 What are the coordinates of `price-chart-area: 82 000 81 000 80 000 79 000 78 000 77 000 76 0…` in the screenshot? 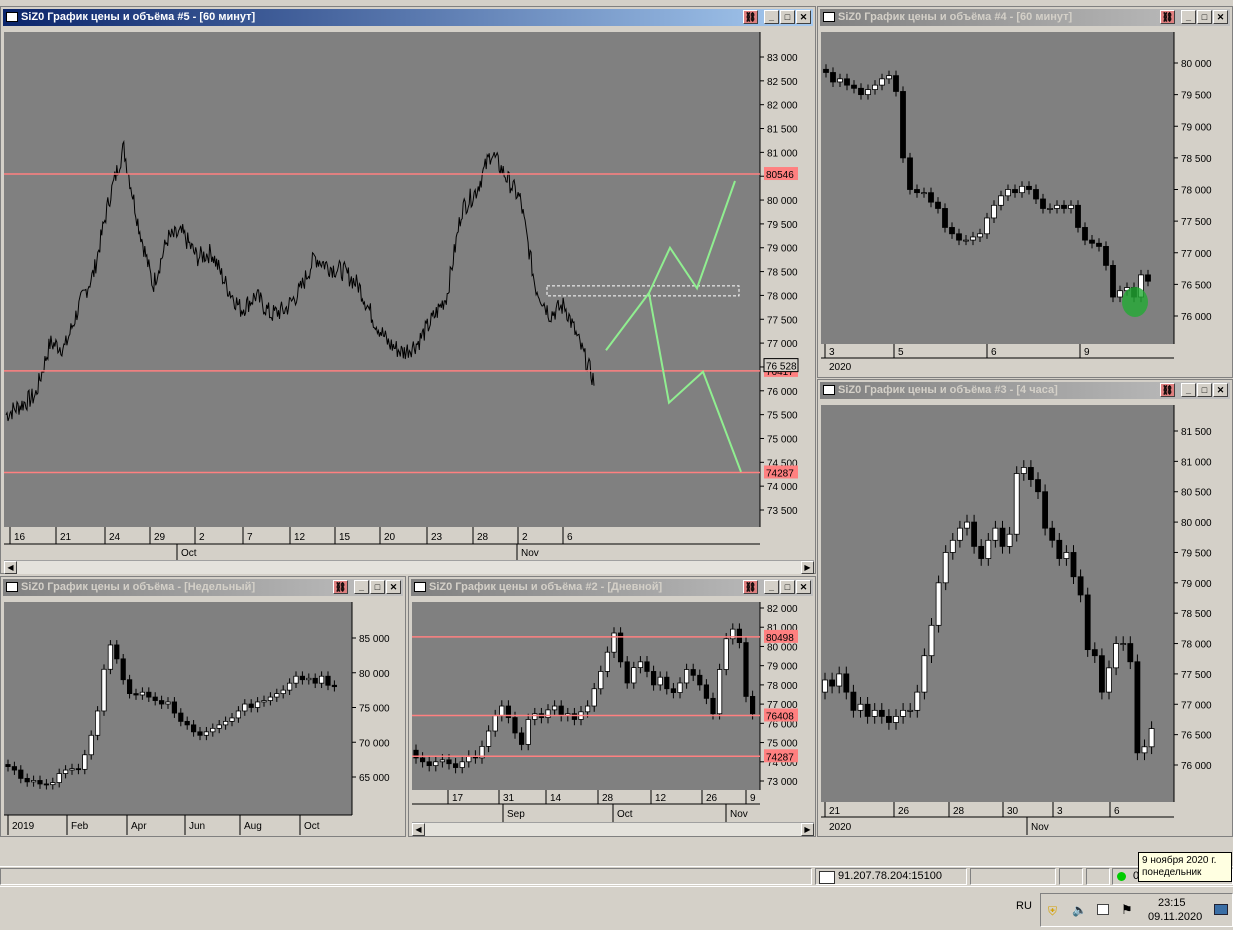 It's located at (613, 712).